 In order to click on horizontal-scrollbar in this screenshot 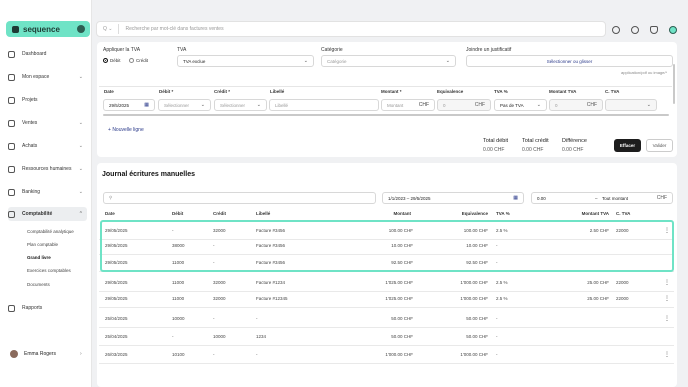, I will do `click(386, 115)`.